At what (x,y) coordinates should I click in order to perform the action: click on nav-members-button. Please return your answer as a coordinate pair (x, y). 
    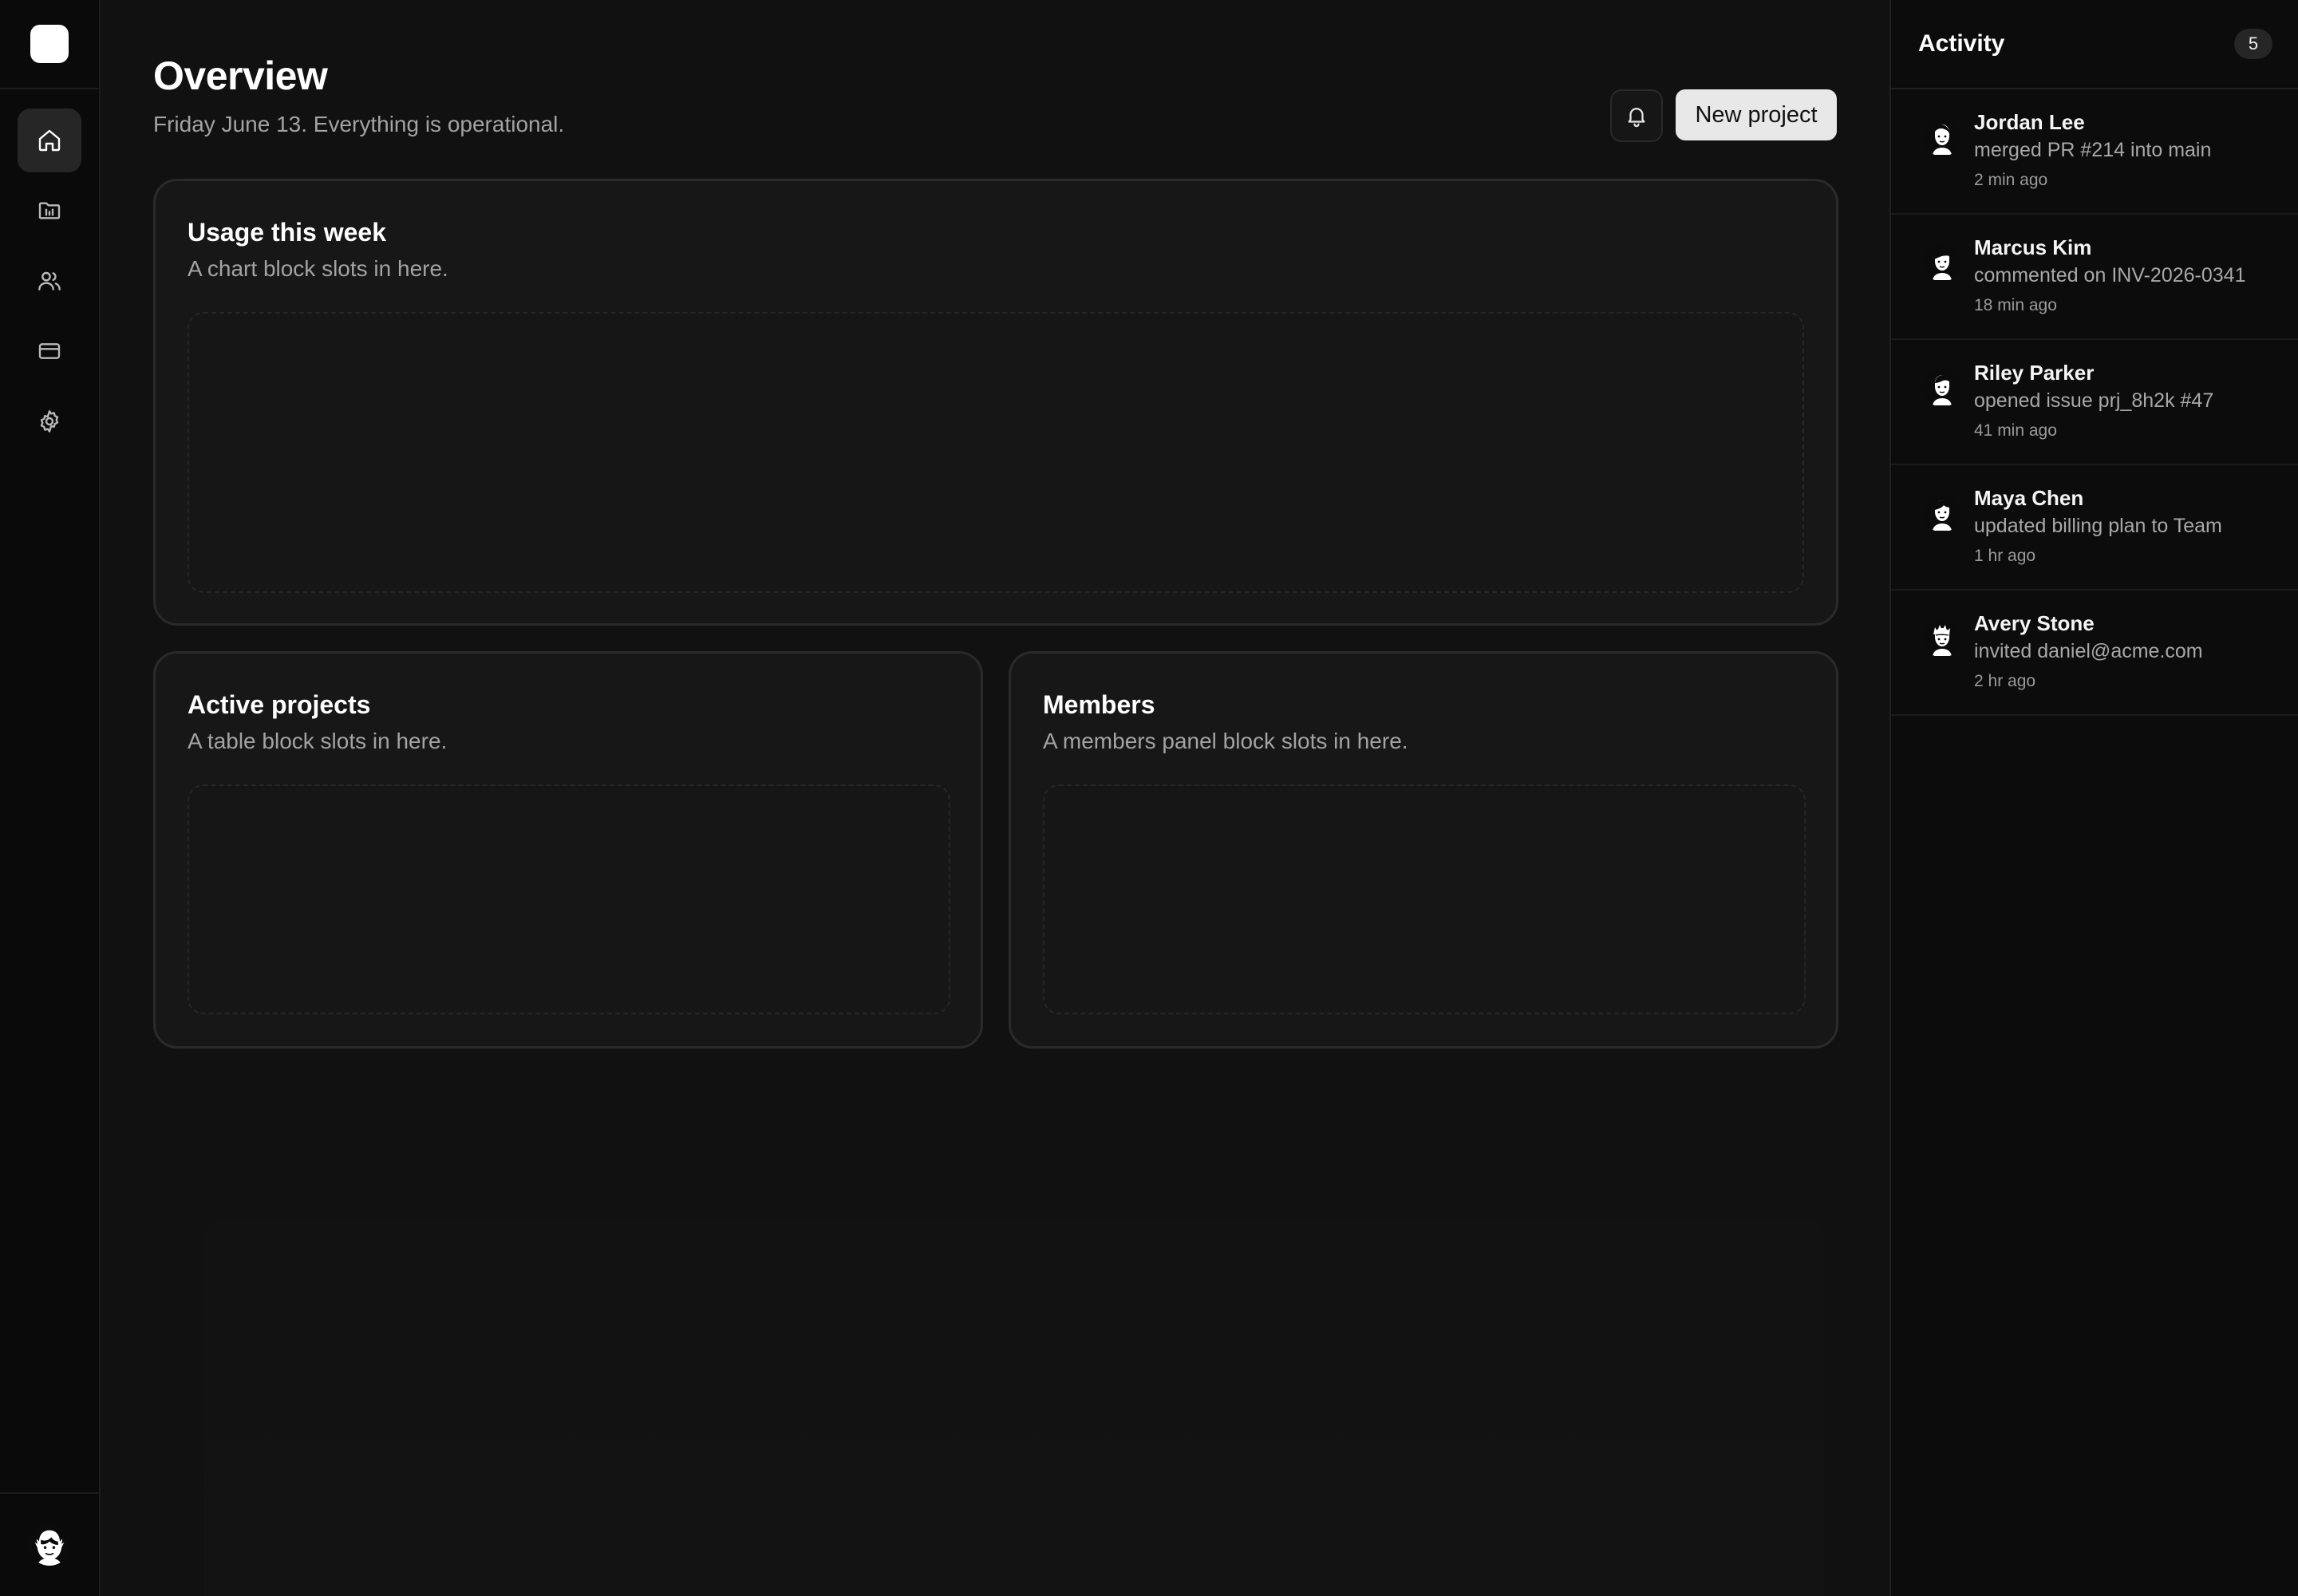
    Looking at the image, I should click on (49, 281).